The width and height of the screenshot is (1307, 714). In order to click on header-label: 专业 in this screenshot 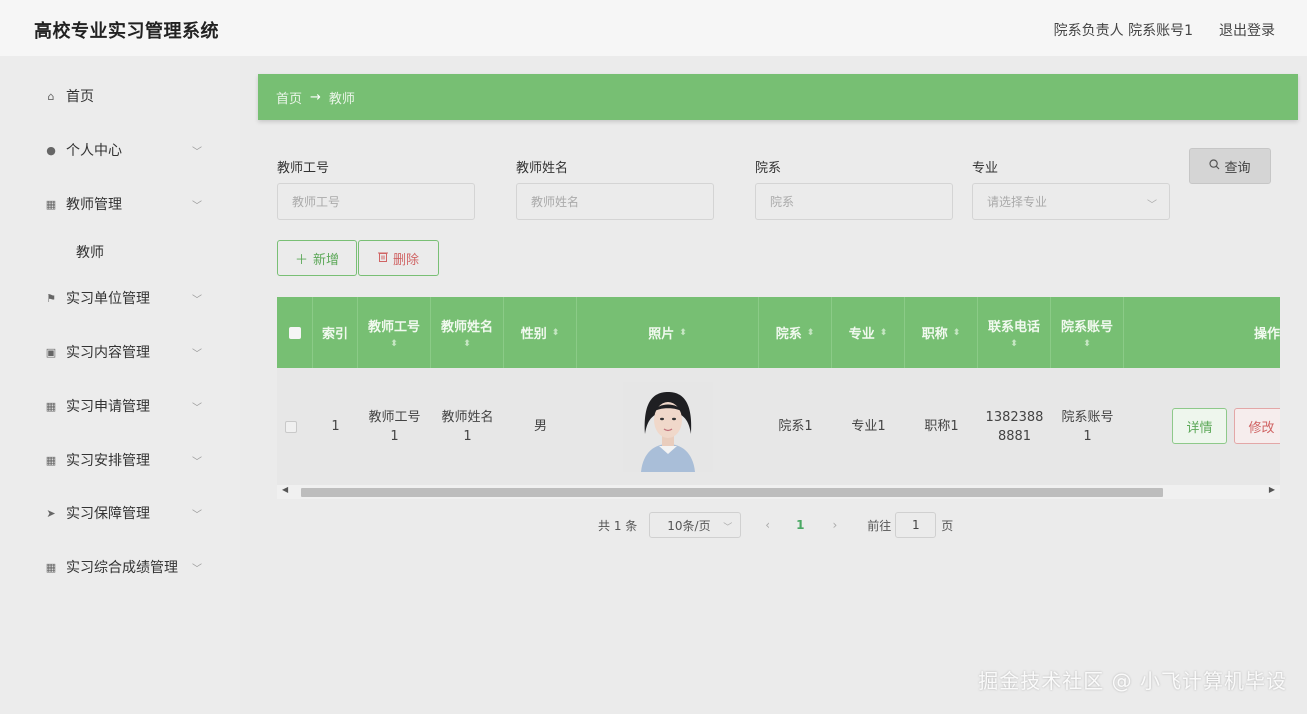, I will do `click(861, 334)`.